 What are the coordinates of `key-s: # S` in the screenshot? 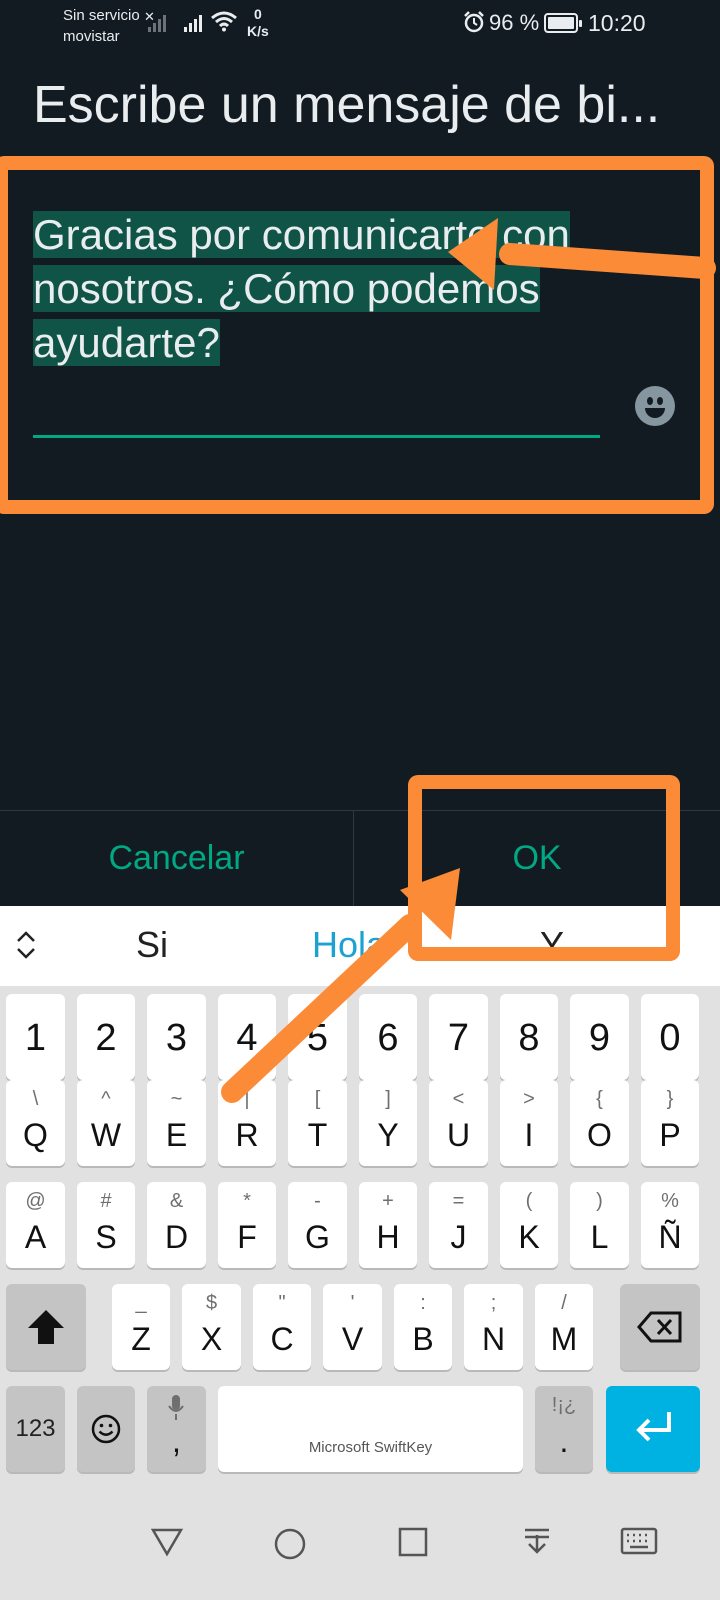 It's located at (106, 1225).